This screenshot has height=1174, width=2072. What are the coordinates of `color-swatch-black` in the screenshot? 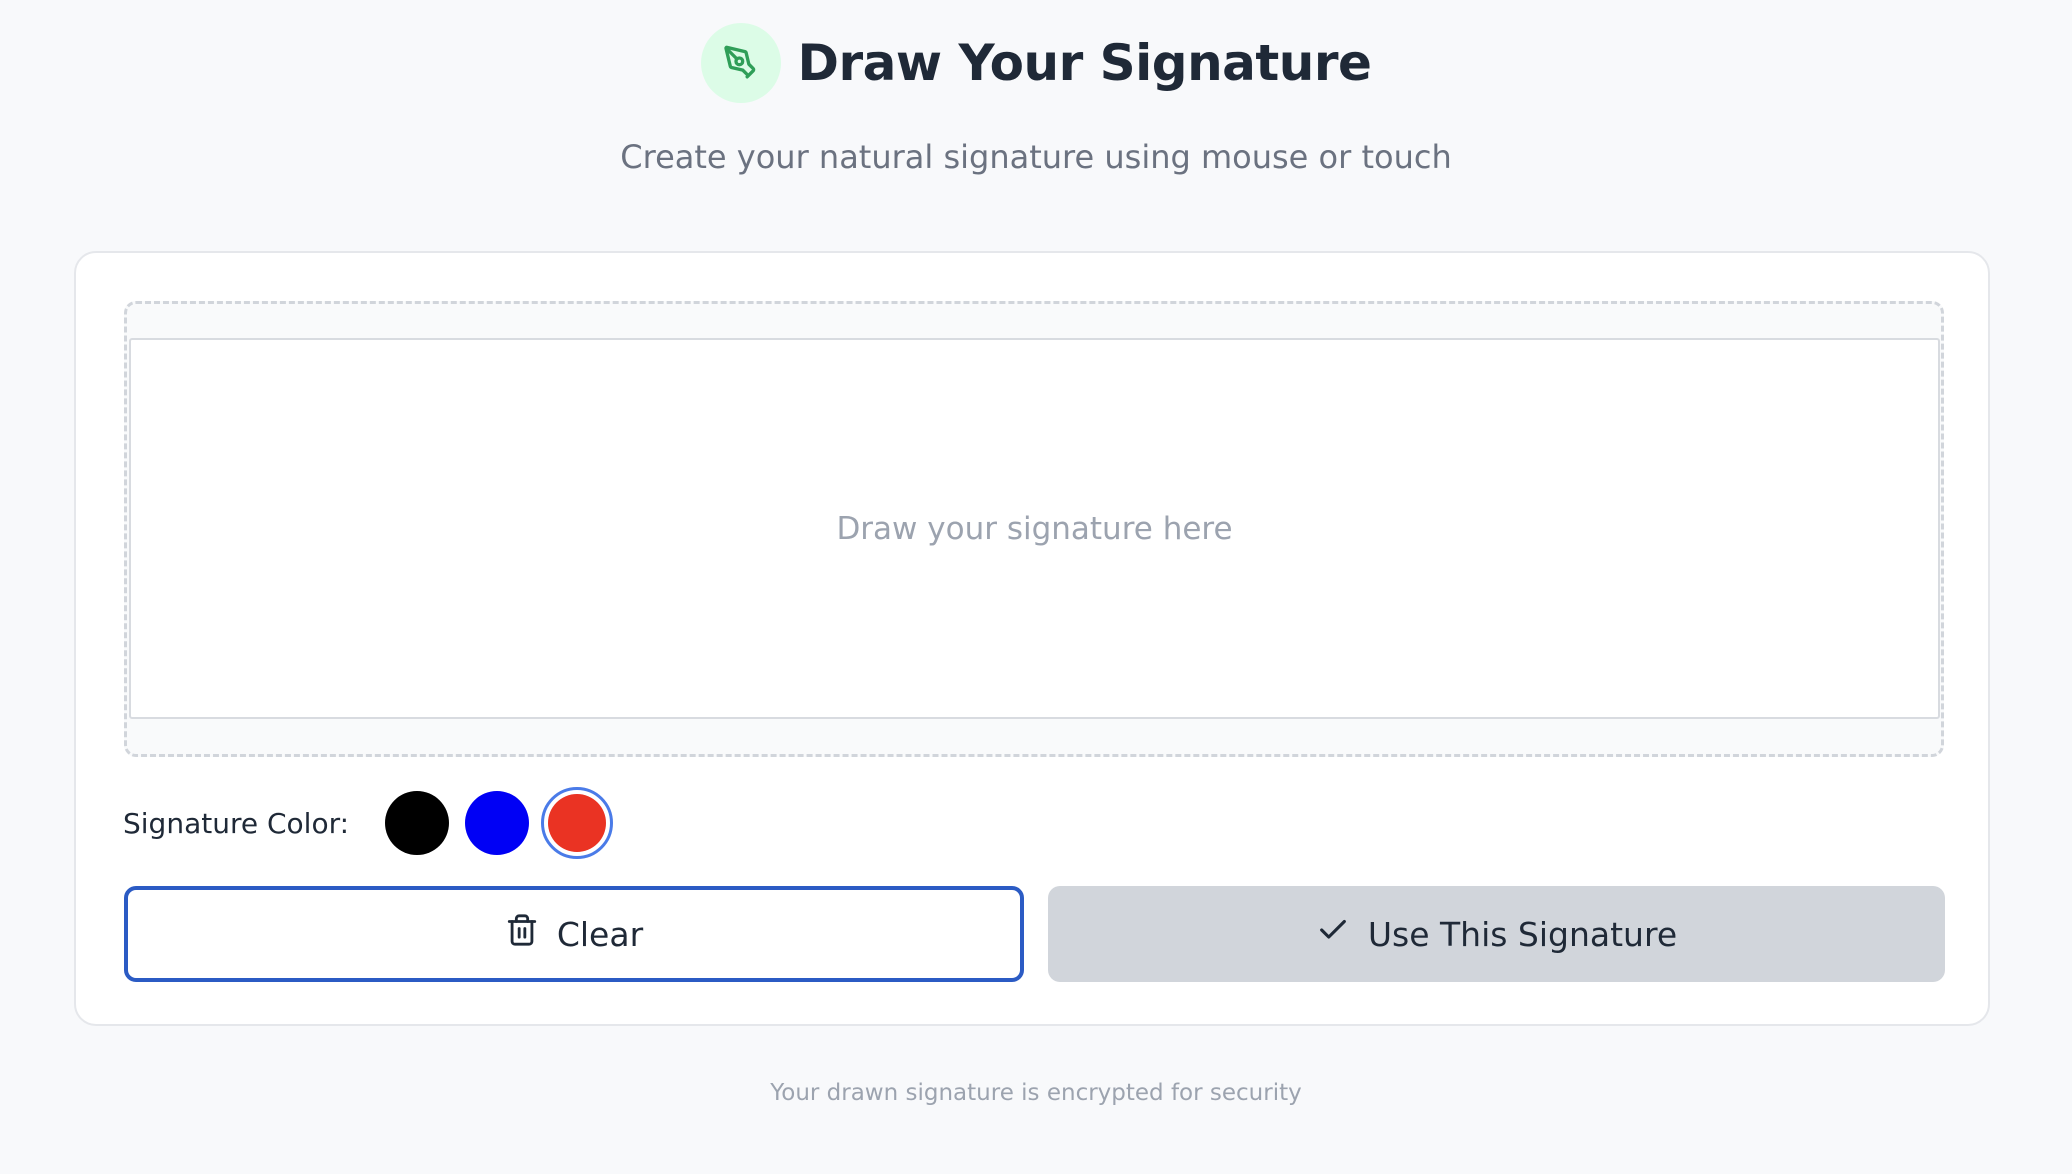 It's located at (417, 823).